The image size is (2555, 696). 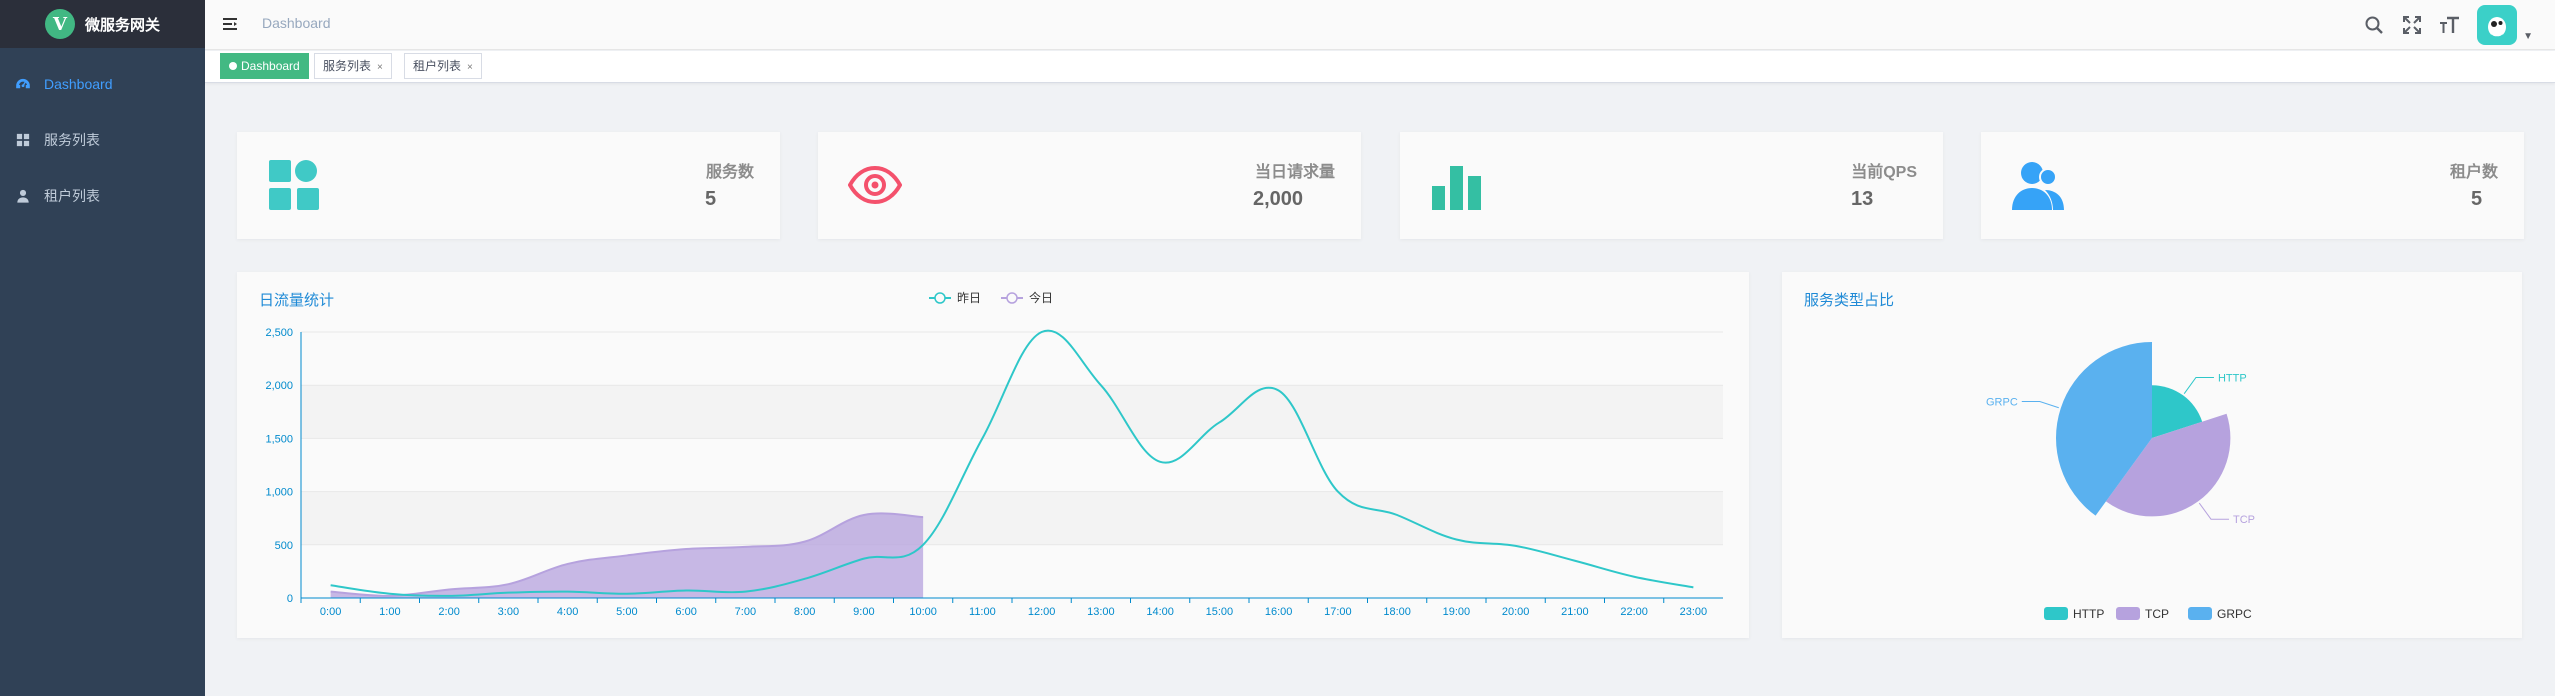 What do you see at coordinates (2157, 614) in the screenshot?
I see `legend-label: TCP` at bounding box center [2157, 614].